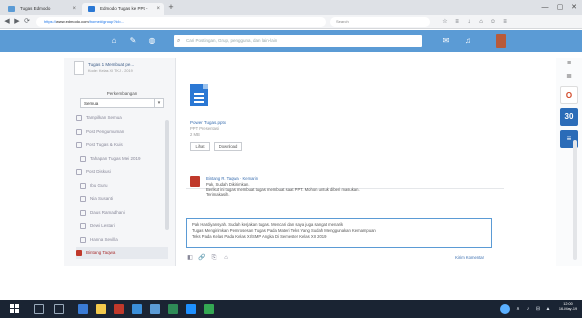  What do you see at coordinates (72, 21) in the screenshot?
I see `url-host: www.edmodo.com` at bounding box center [72, 21].